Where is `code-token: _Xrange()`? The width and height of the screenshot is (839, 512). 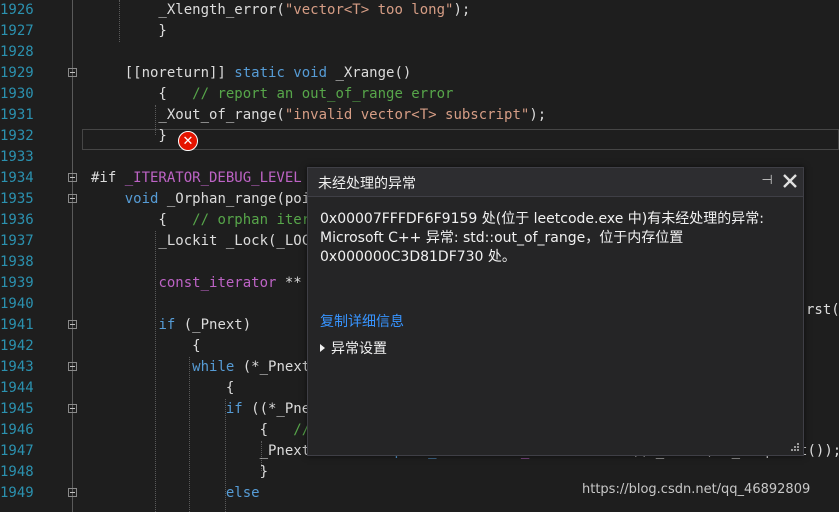 code-token: _Xrange() is located at coordinates (369, 73).